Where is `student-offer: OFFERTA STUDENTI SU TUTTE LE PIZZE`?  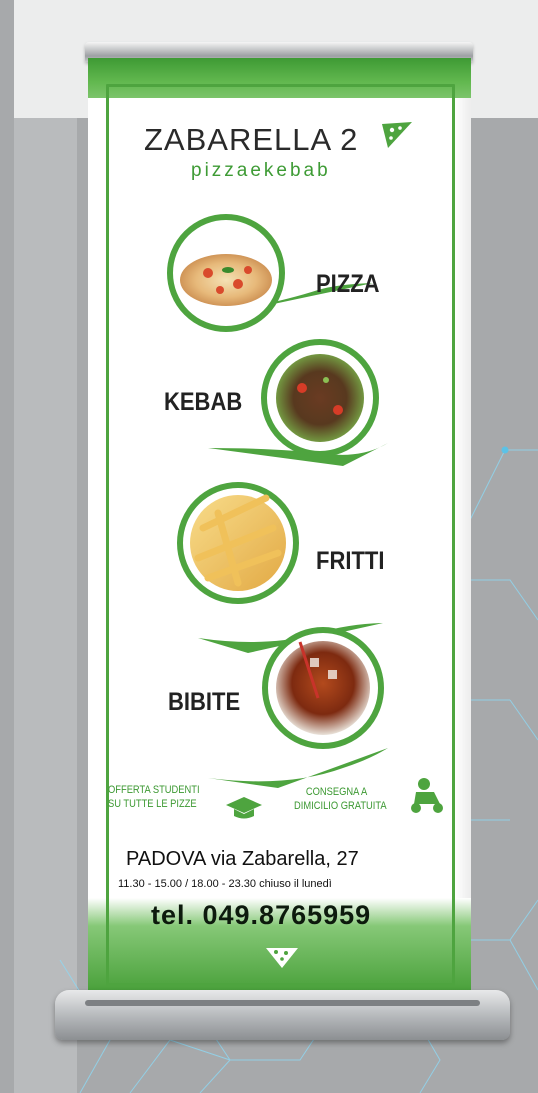
student-offer: OFFERTA STUDENTI SU TUTTE LE PIZZE is located at coordinates (154, 797).